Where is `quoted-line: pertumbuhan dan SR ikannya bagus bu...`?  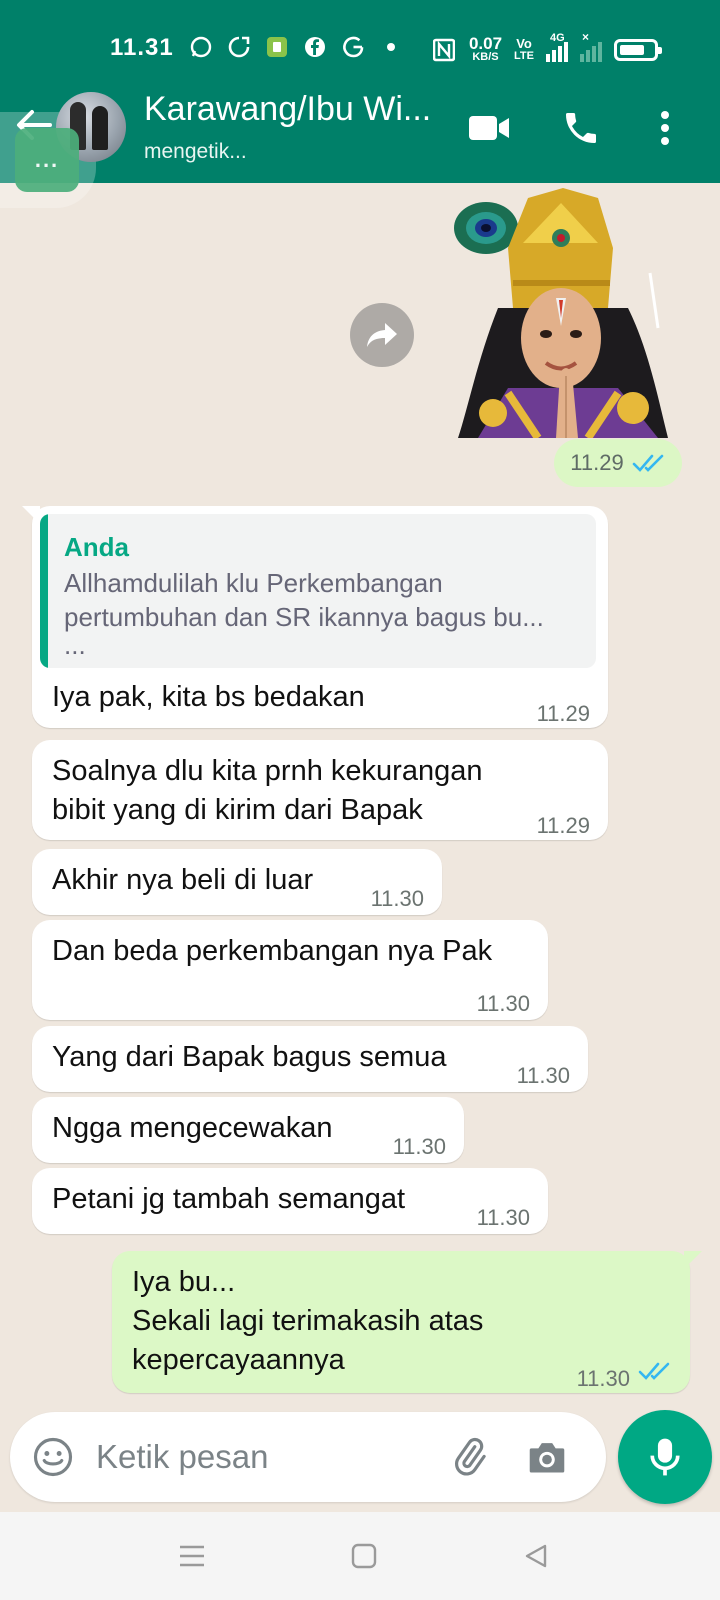
quoted-line: pertumbuhan dan SR ikannya bagus bu... is located at coordinates (304, 617).